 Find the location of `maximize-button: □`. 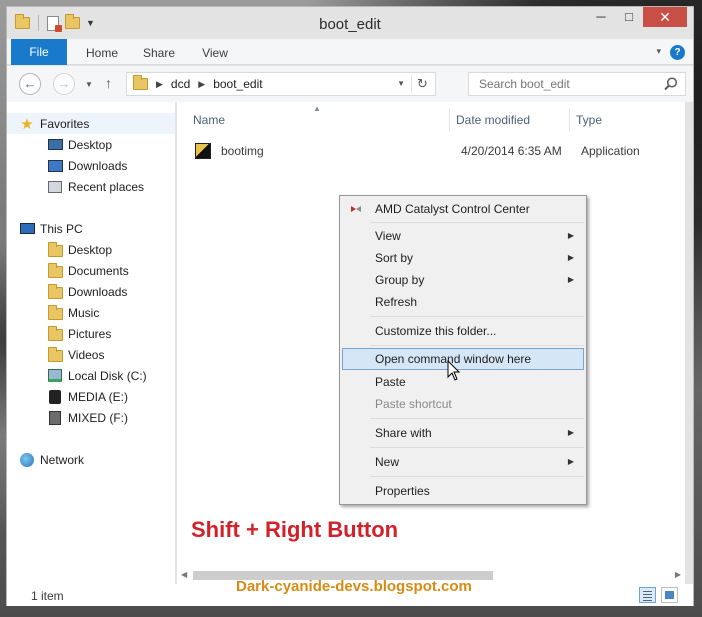

maximize-button: □ is located at coordinates (629, 17).